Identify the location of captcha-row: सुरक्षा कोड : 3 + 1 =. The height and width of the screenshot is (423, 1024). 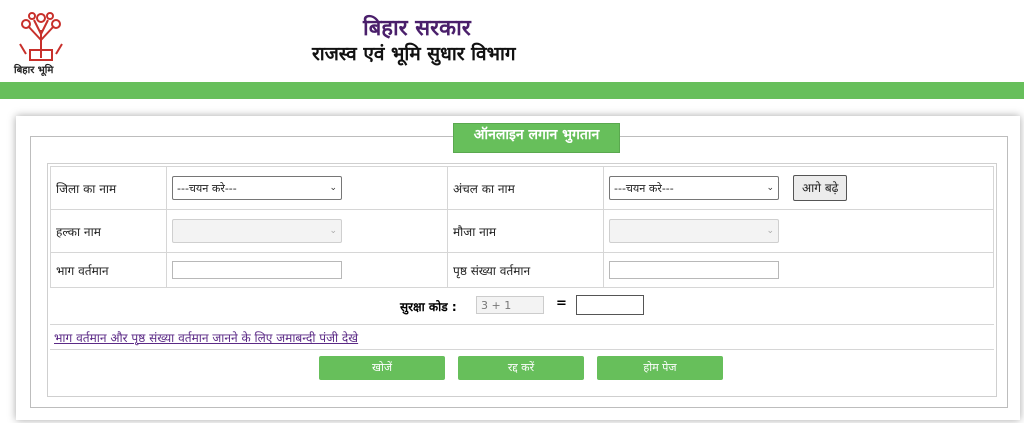
(522, 307).